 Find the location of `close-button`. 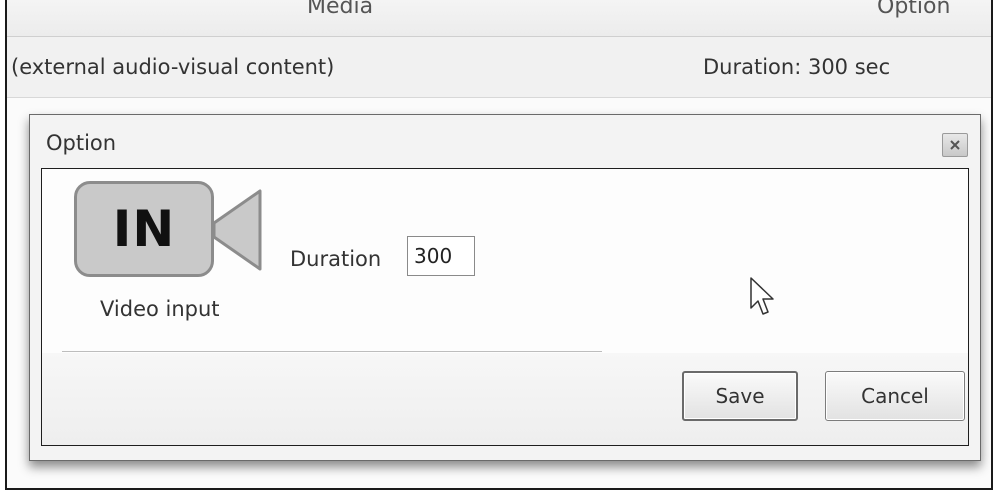

close-button is located at coordinates (955, 145).